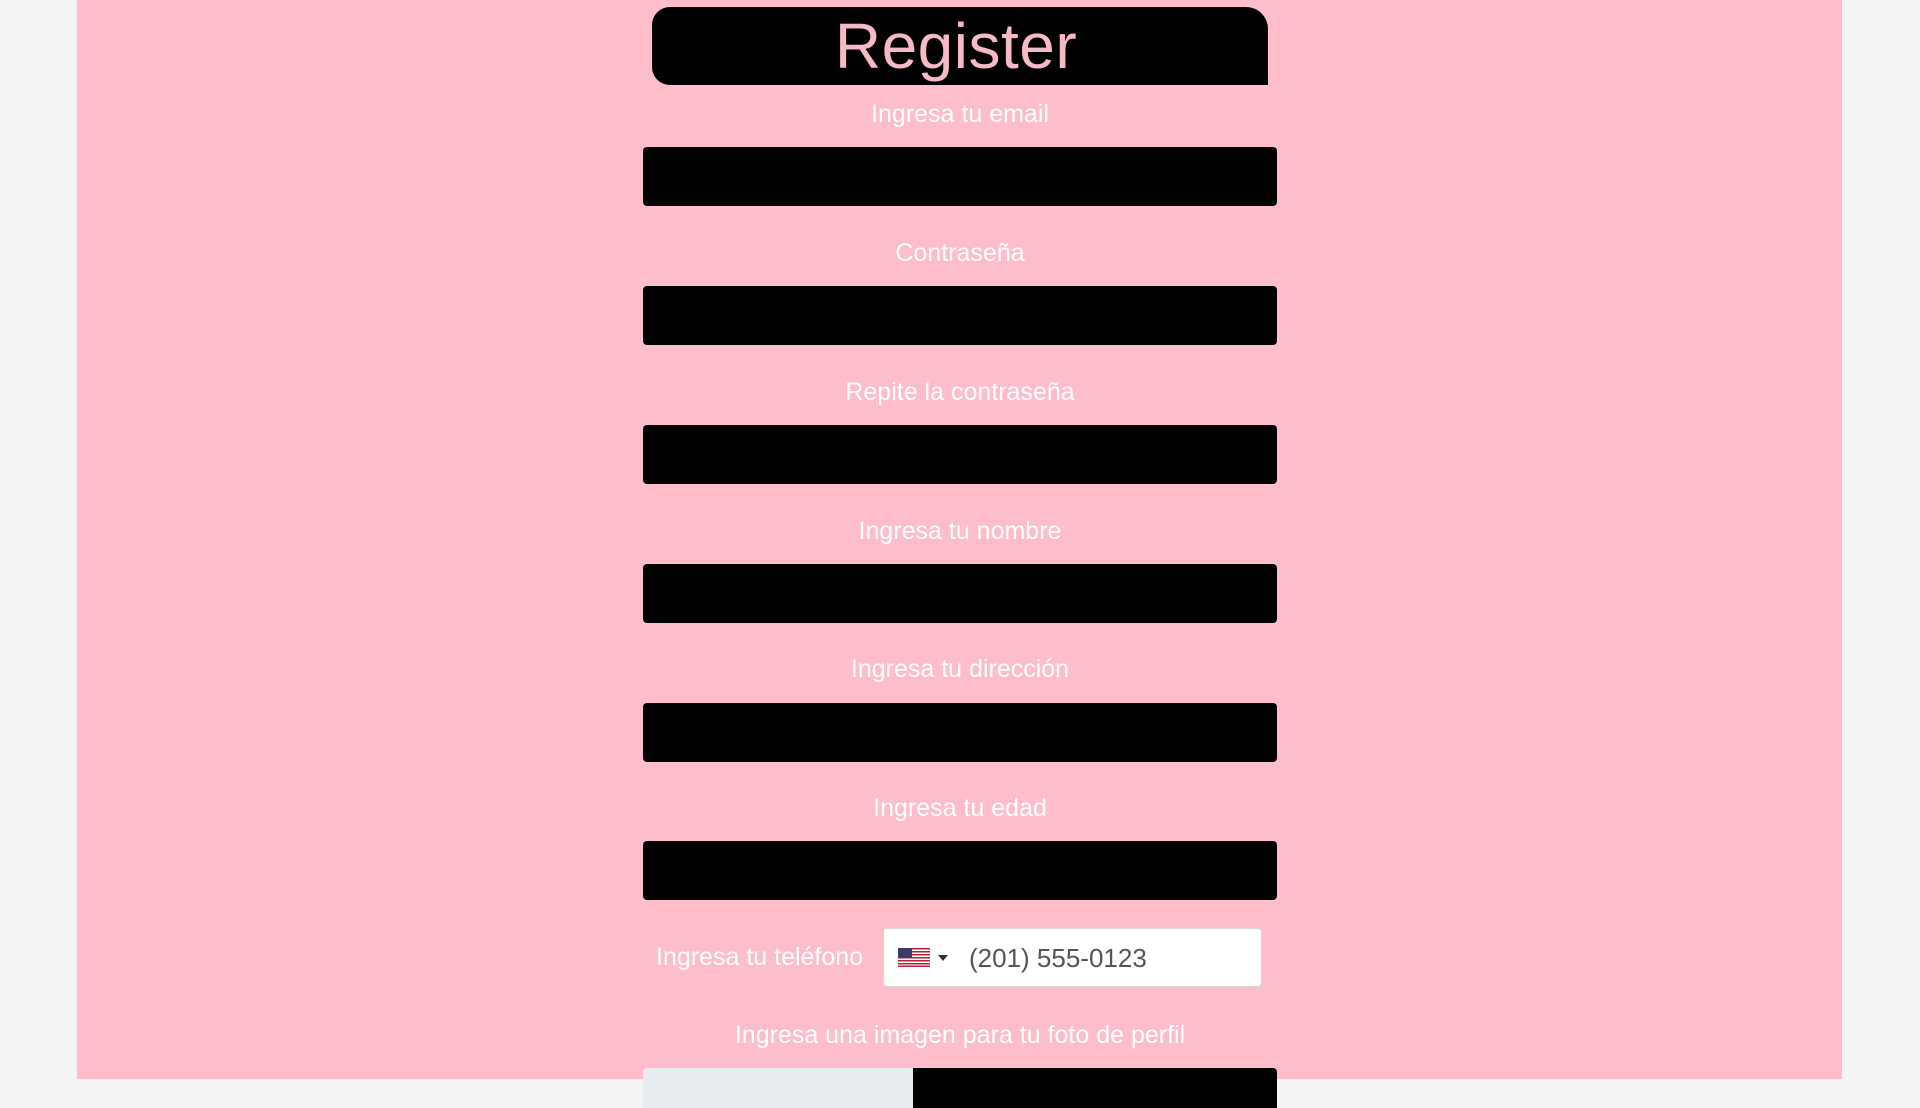 The height and width of the screenshot is (1108, 1920). Describe the element at coordinates (960, 732) in the screenshot. I see `address-field` at that location.